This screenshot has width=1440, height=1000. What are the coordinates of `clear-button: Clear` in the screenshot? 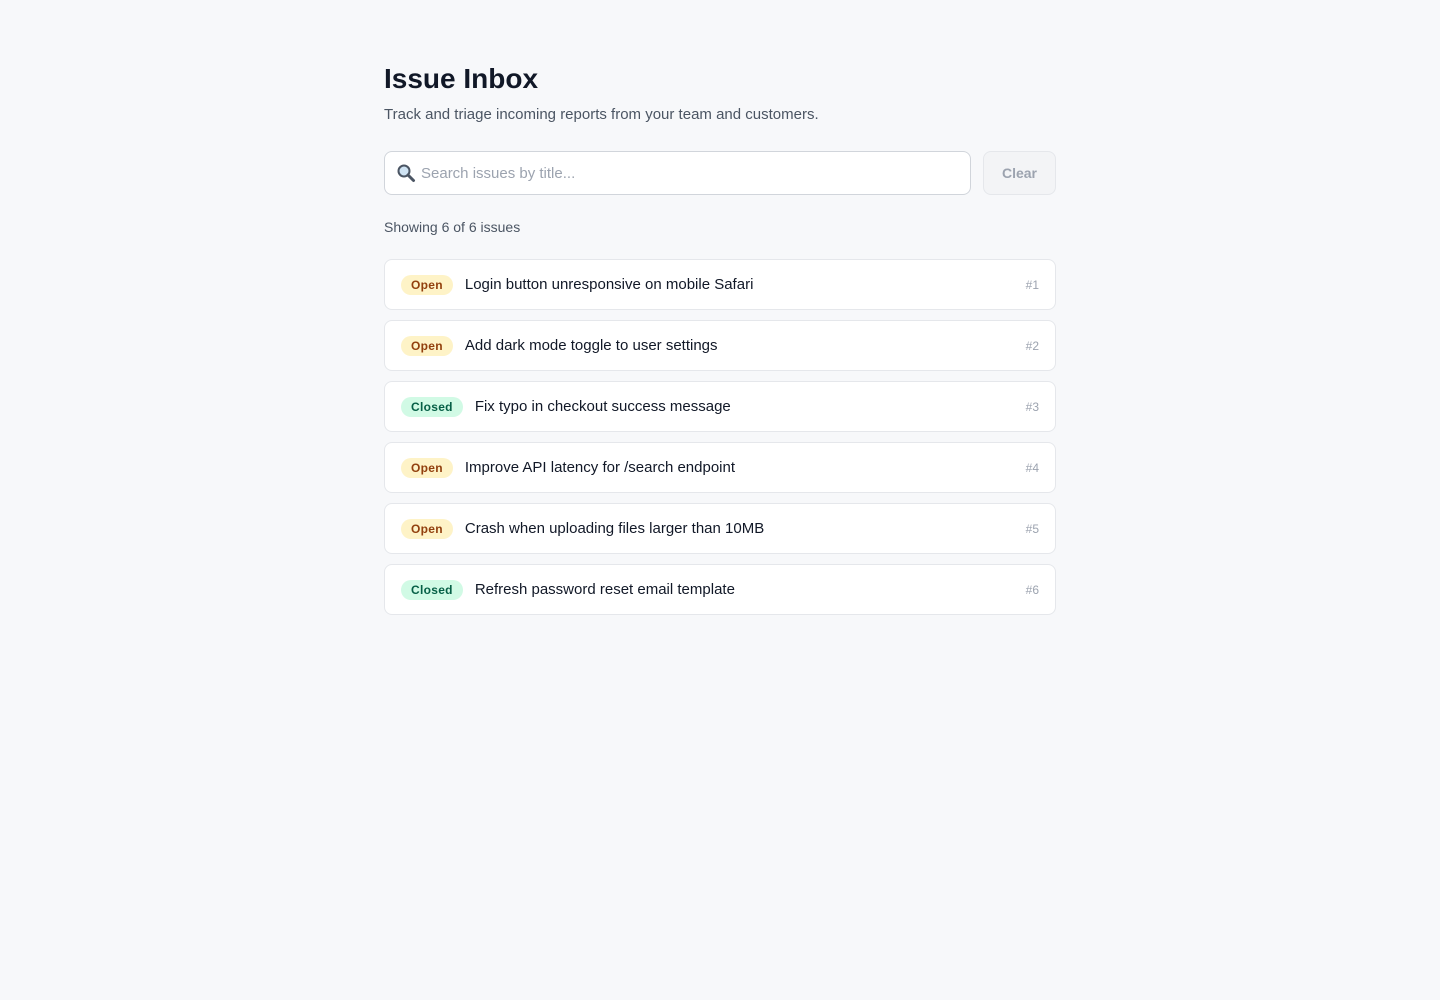 It's located at (1019, 173).